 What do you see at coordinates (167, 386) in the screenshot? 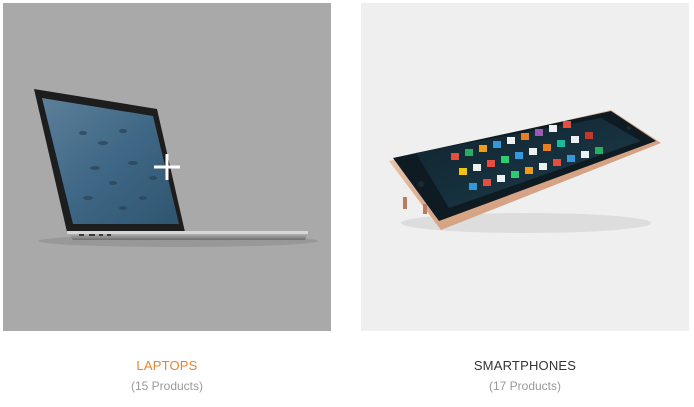
I see `category-count-laptops: (15 Products)` at bounding box center [167, 386].